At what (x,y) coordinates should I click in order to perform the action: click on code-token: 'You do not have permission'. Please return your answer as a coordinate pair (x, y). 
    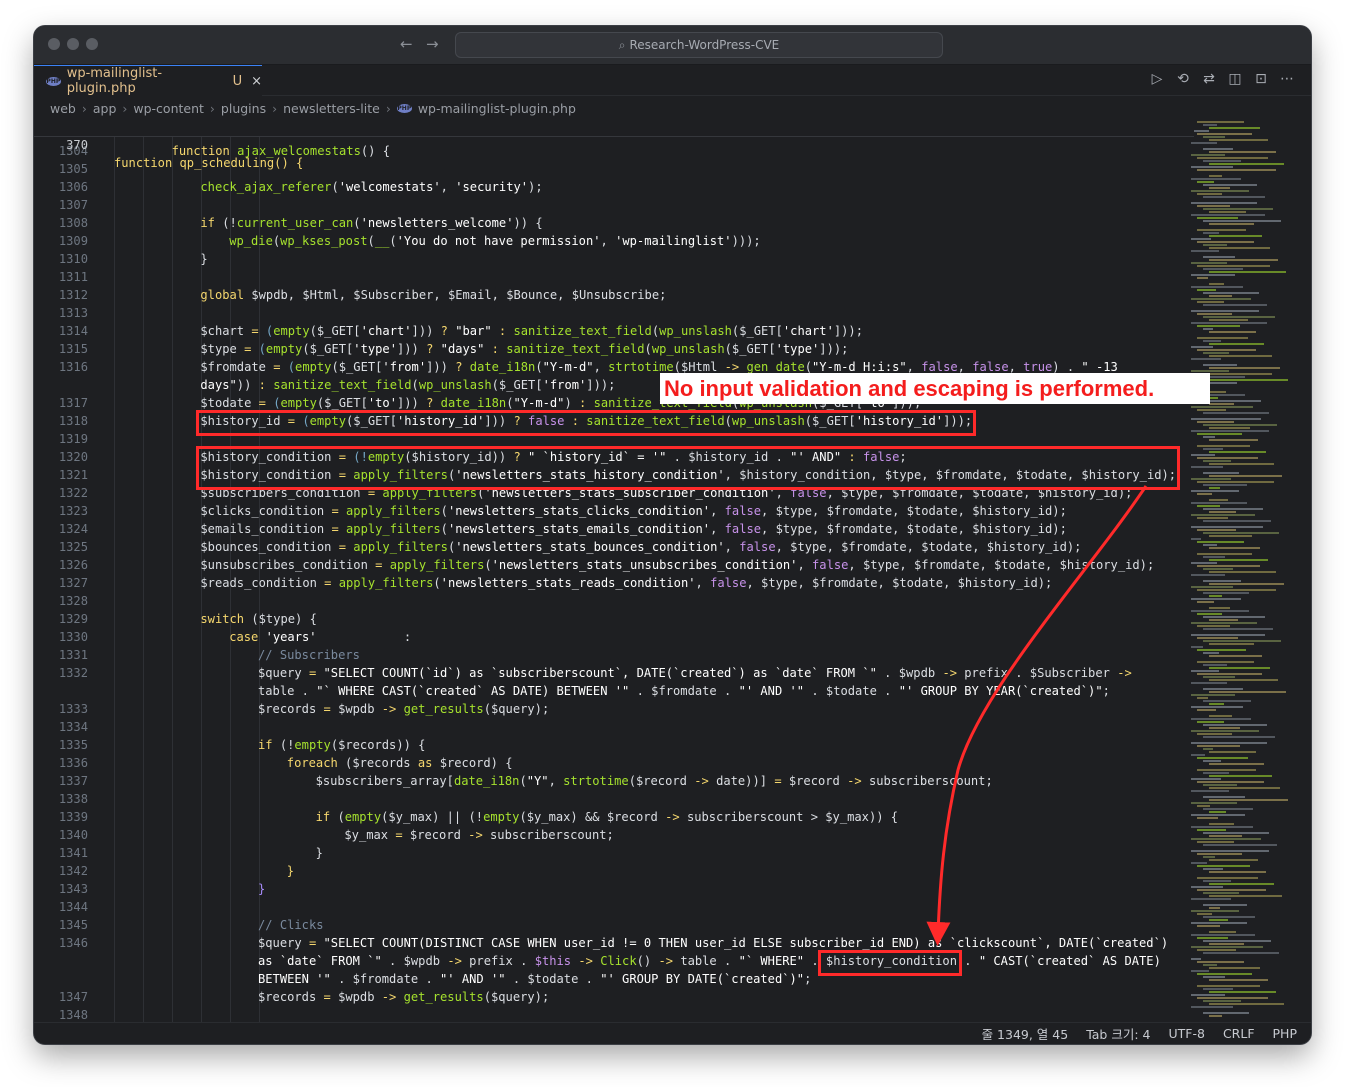
    Looking at the image, I should click on (498, 241).